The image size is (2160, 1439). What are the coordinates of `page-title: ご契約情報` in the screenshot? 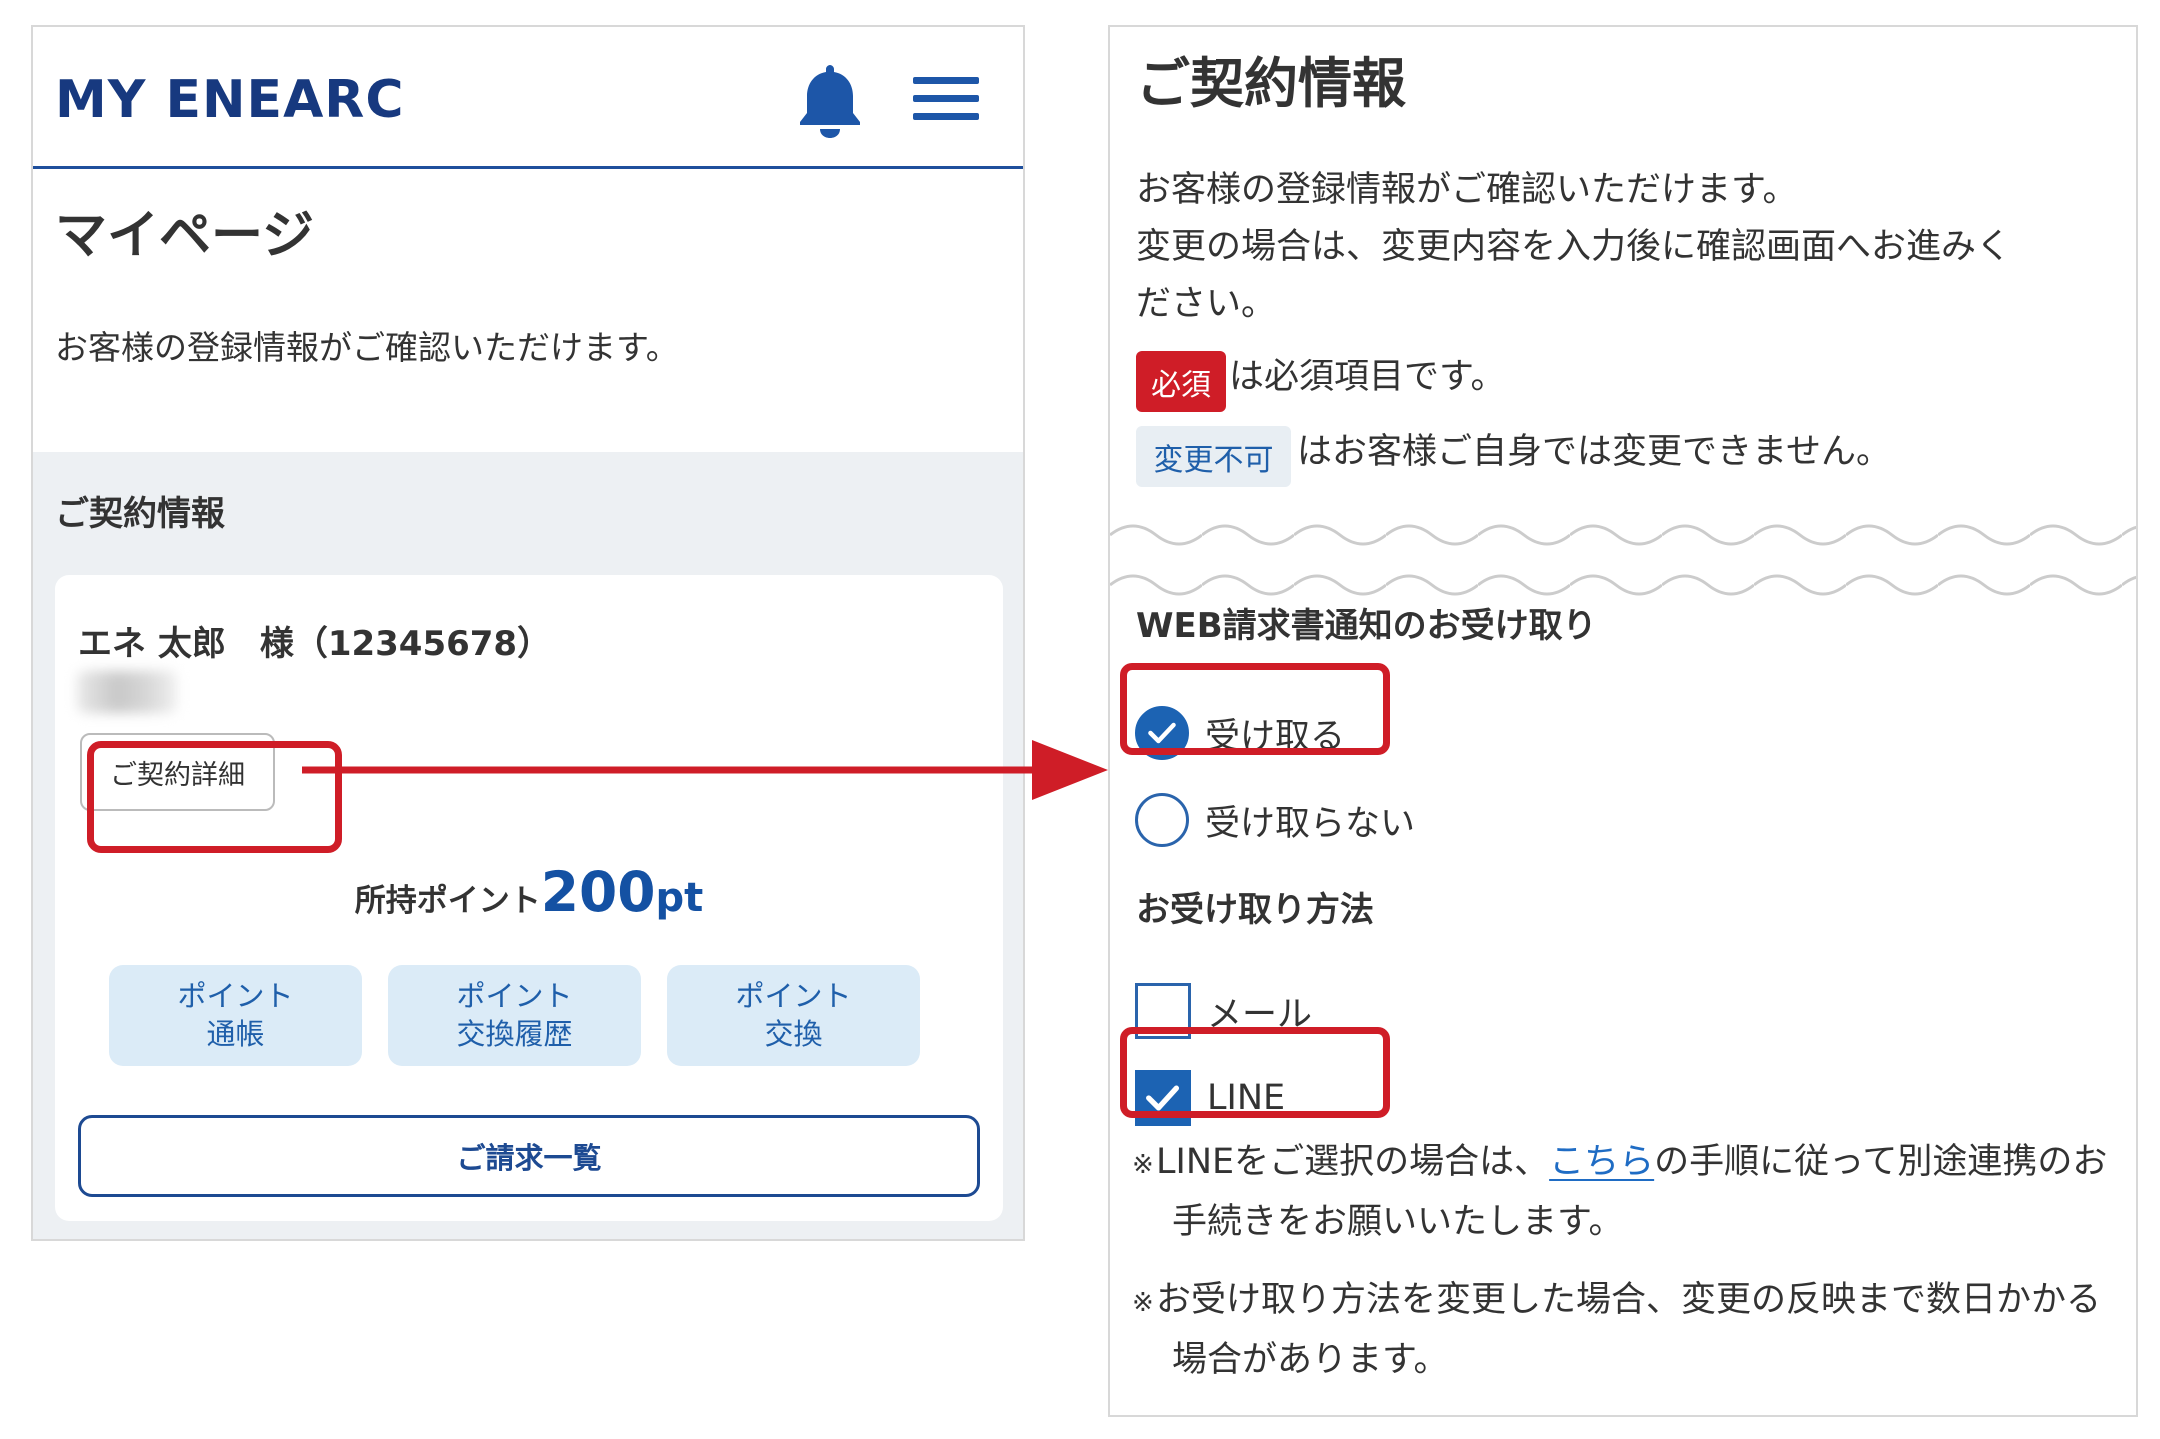 It's located at (1271, 83).